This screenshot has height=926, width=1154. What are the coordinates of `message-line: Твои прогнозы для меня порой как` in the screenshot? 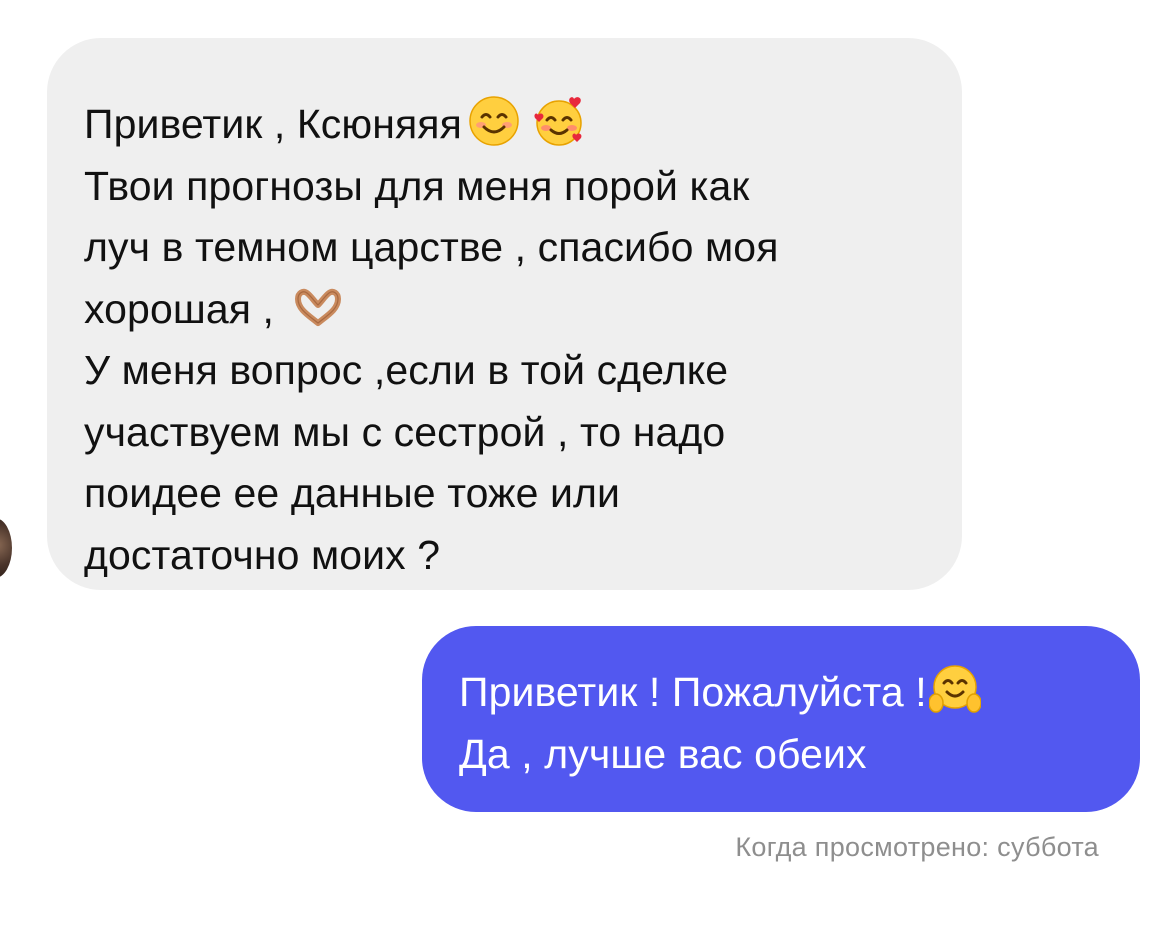 It's located at (417, 185).